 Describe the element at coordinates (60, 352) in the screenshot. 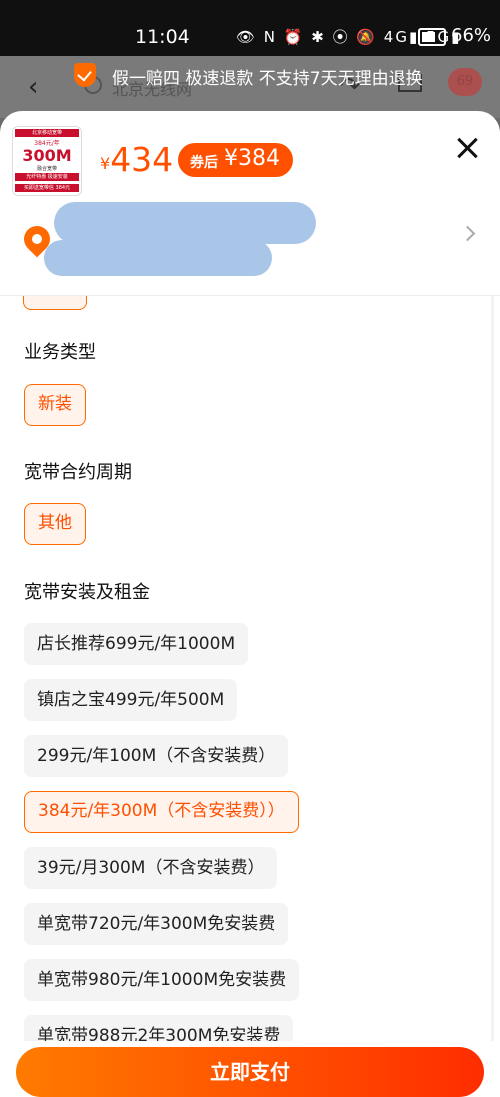

I see `section-label-business-type: 业务类型` at that location.